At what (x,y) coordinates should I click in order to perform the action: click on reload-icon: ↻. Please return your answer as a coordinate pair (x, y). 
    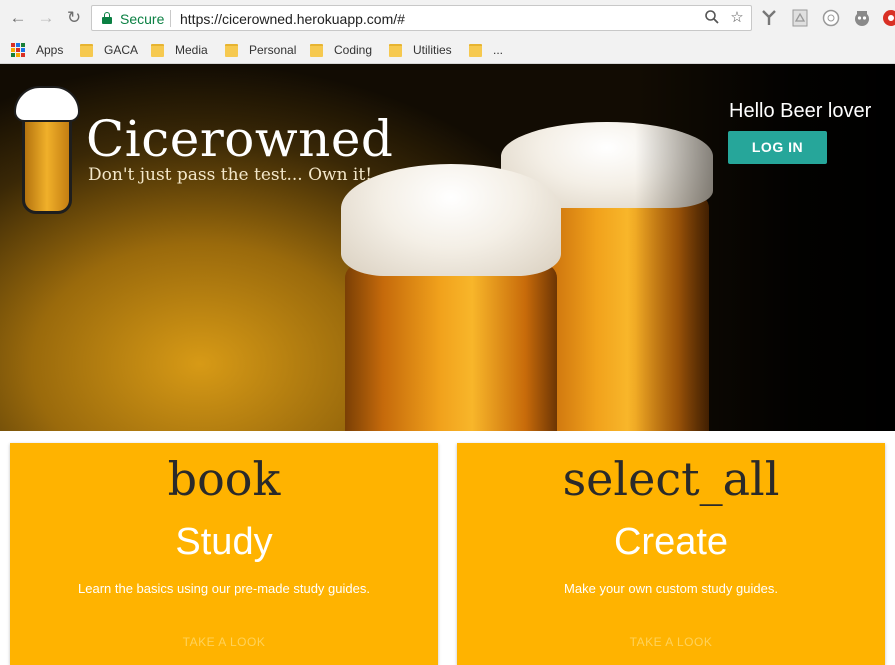
    Looking at the image, I should click on (74, 18).